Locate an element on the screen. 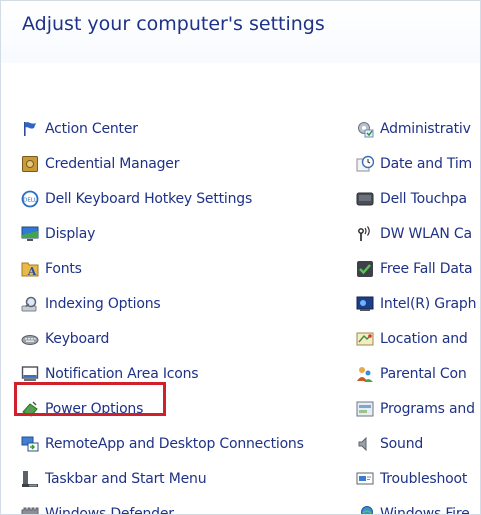  item-location-sensors: Location and is located at coordinates (418, 338).